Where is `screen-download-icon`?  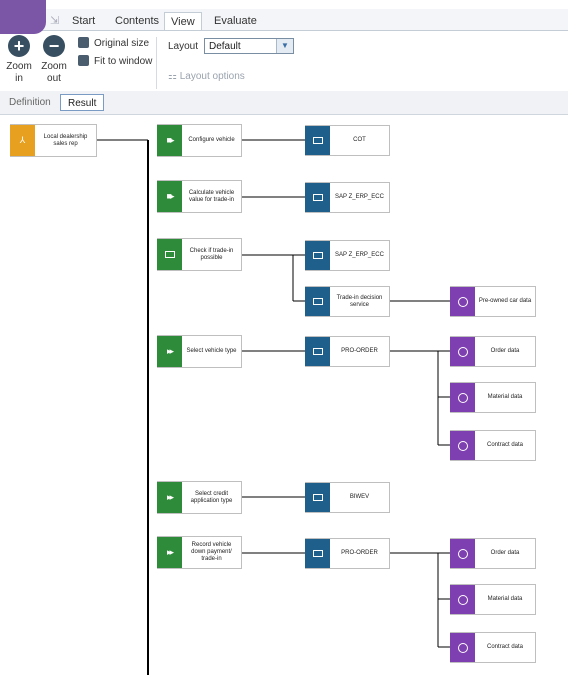 screen-download-icon is located at coordinates (169, 254).